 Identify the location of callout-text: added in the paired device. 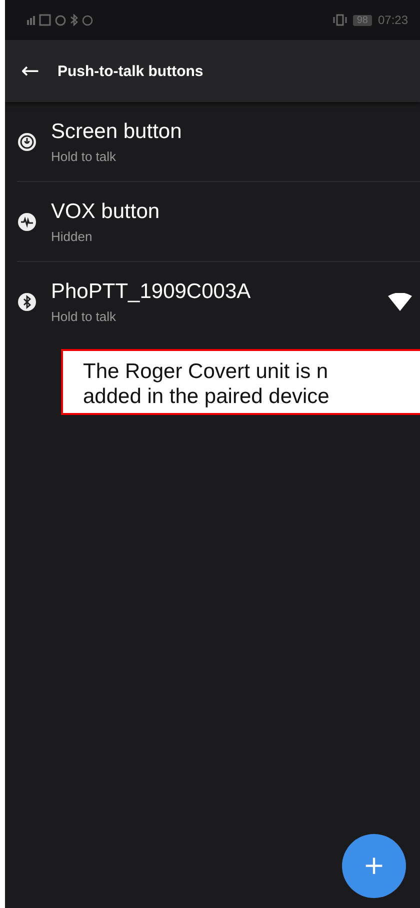
(206, 396).